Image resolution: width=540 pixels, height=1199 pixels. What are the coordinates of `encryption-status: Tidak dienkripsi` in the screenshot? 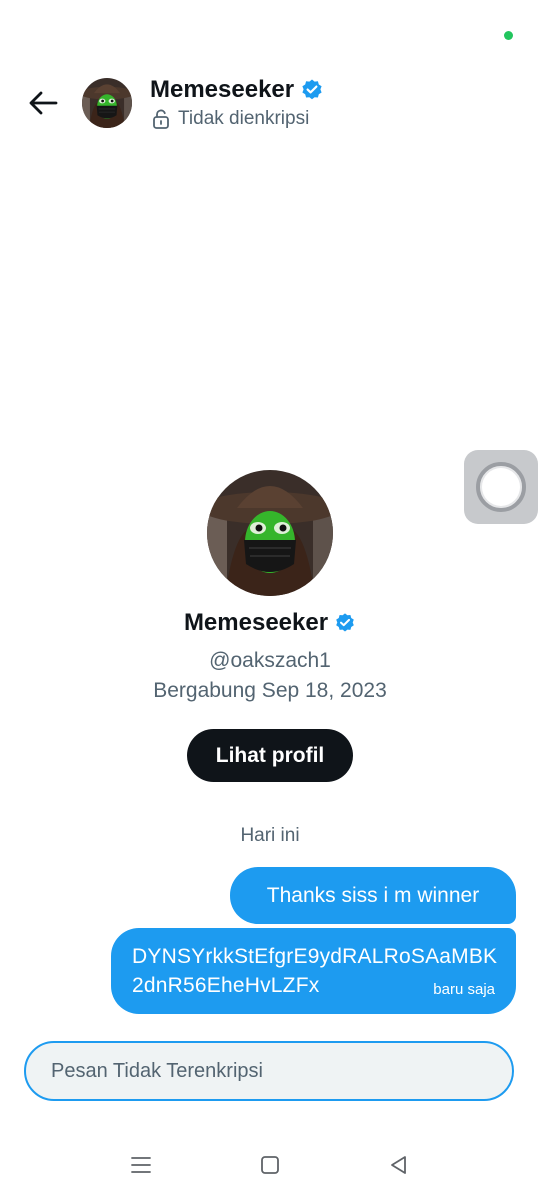 It's located at (244, 118).